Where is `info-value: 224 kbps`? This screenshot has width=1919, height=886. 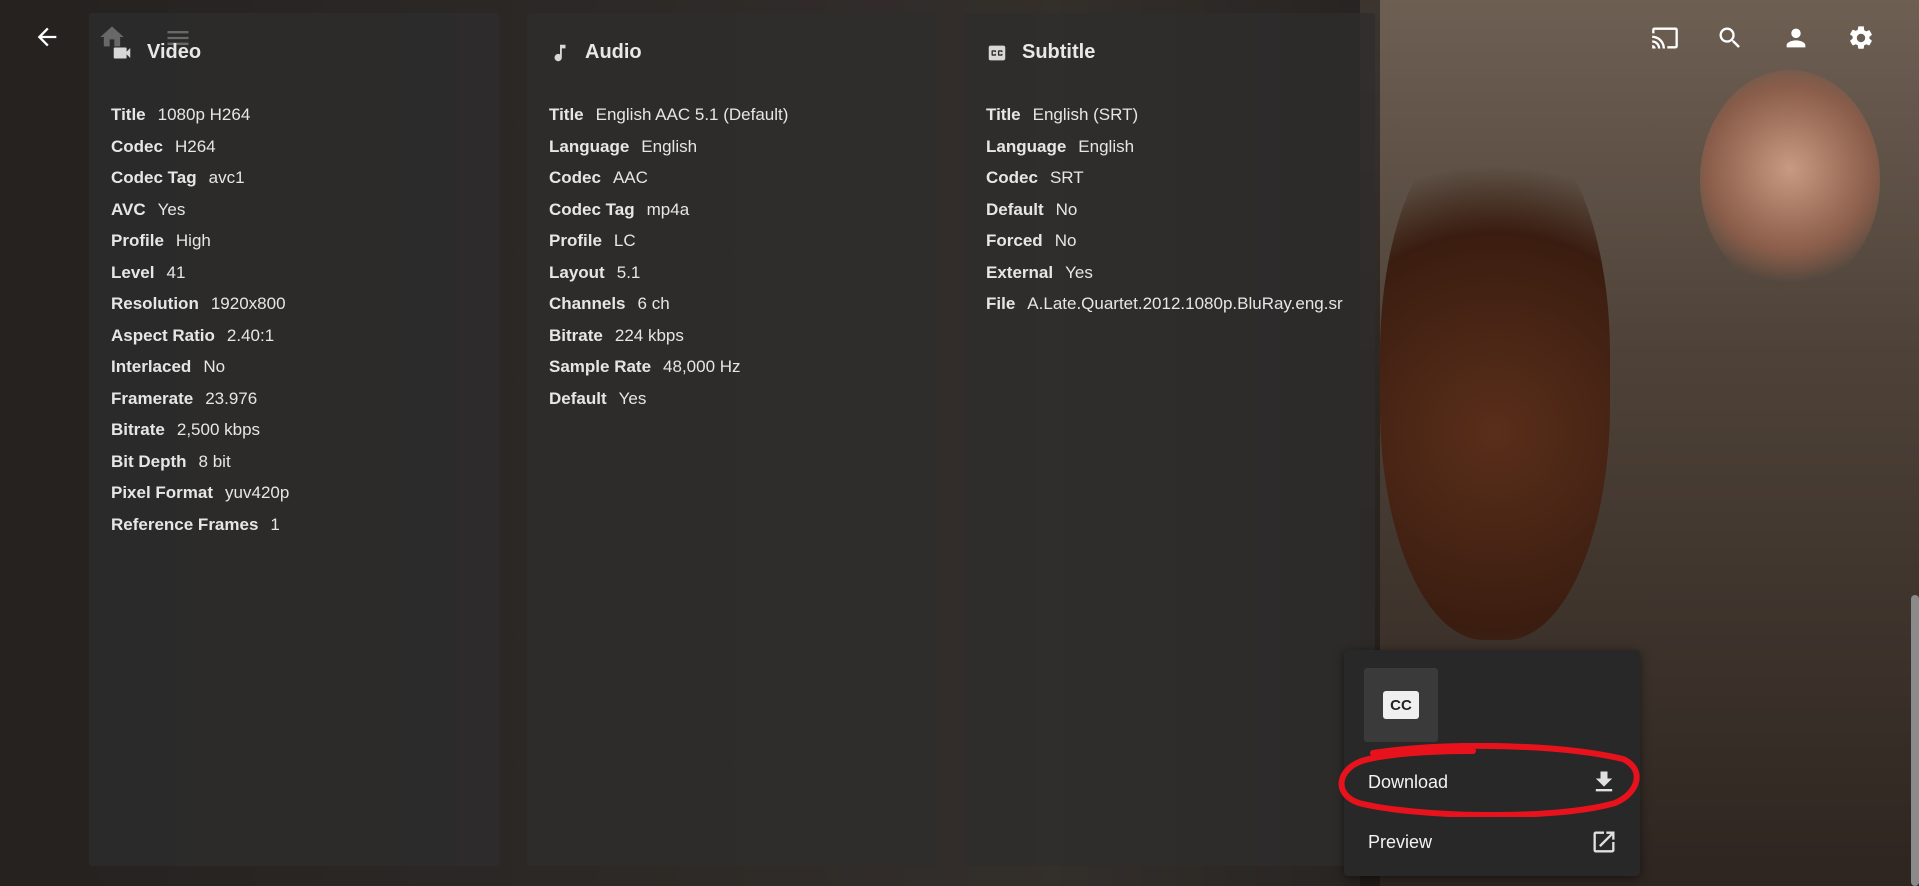 info-value: 224 kbps is located at coordinates (649, 335).